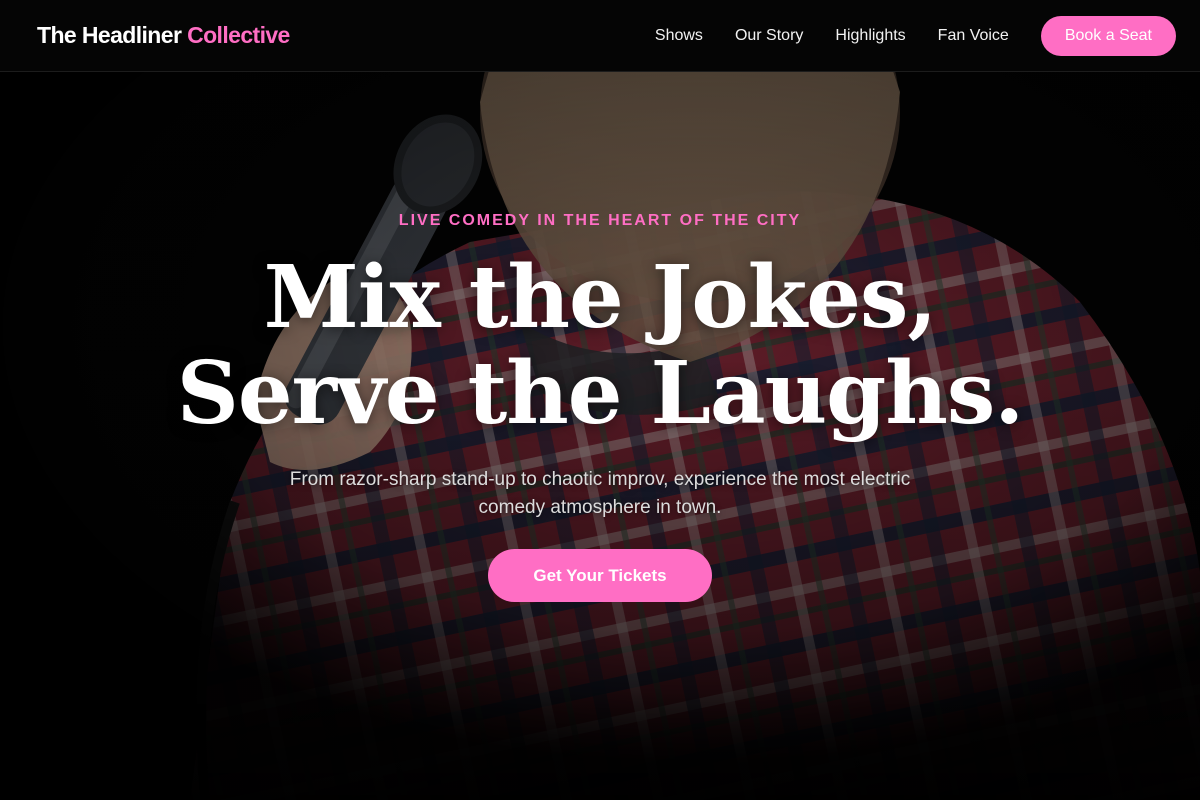  What do you see at coordinates (769, 36) in the screenshot?
I see `nav-link-our-story: Our Story` at bounding box center [769, 36].